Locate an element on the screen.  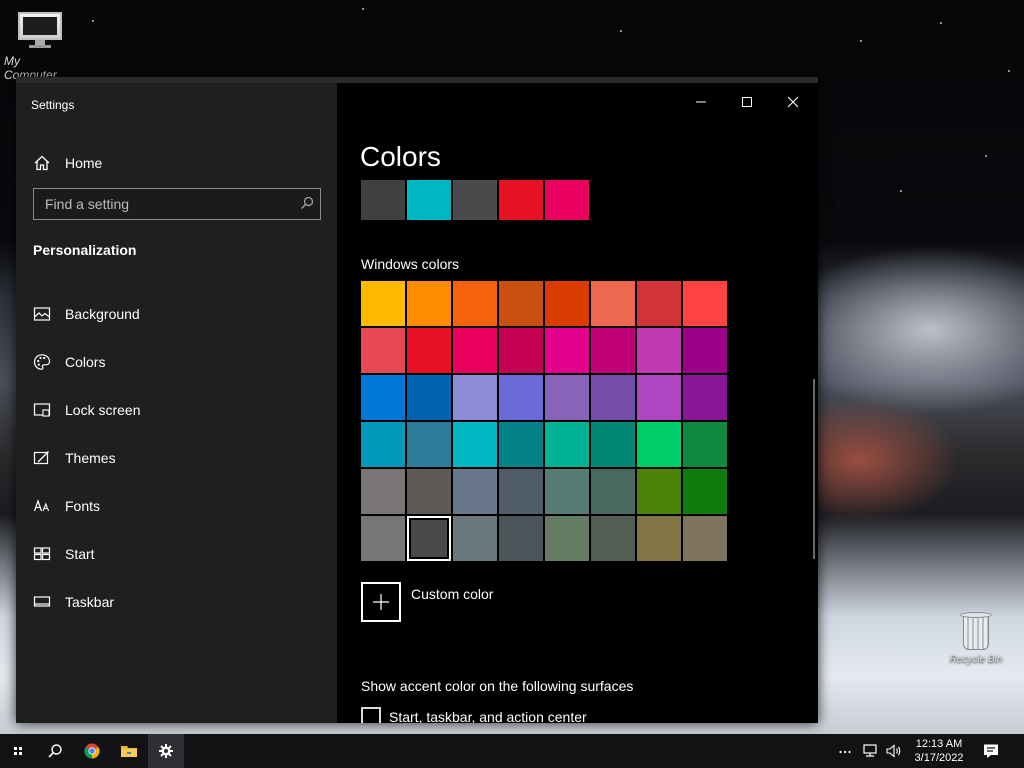
find-setting-search is located at coordinates (177, 204).